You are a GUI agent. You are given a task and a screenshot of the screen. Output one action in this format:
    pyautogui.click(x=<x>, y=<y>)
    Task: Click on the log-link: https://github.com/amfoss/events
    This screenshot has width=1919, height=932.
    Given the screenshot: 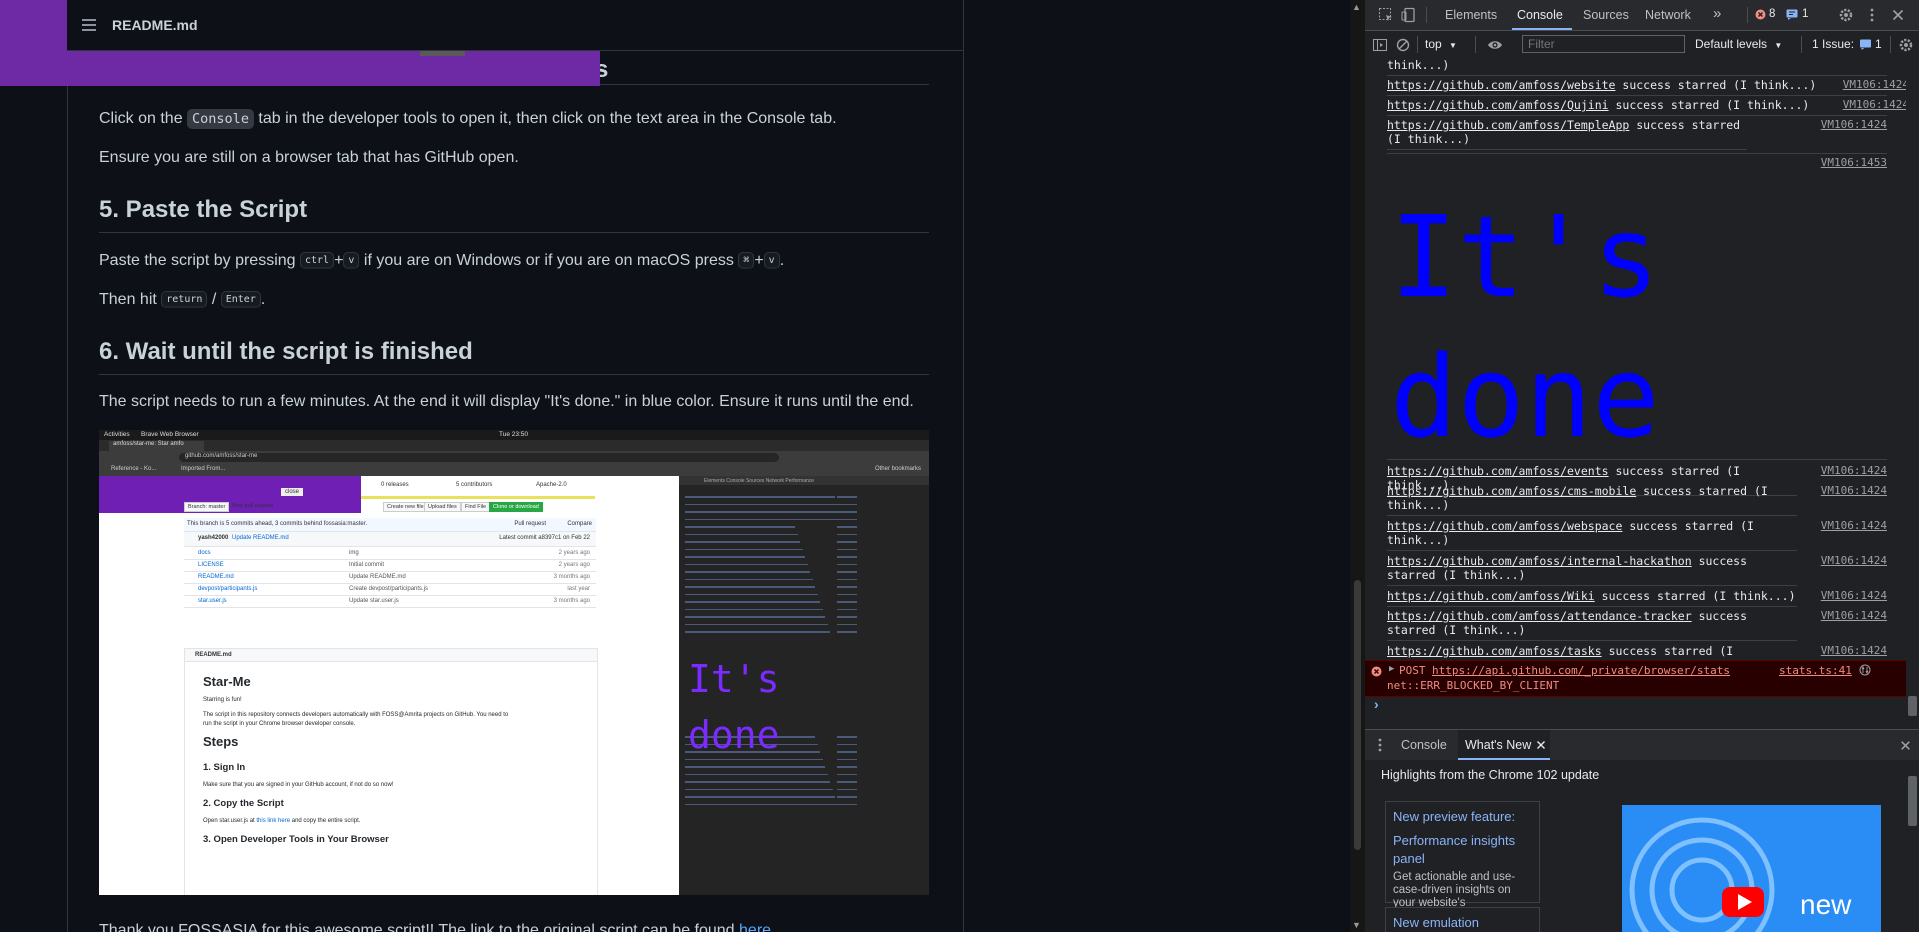 What is the action you would take?
    pyautogui.click(x=1498, y=471)
    